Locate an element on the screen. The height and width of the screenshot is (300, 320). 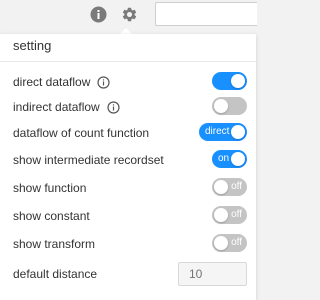
default-distance-input is located at coordinates (212, 274).